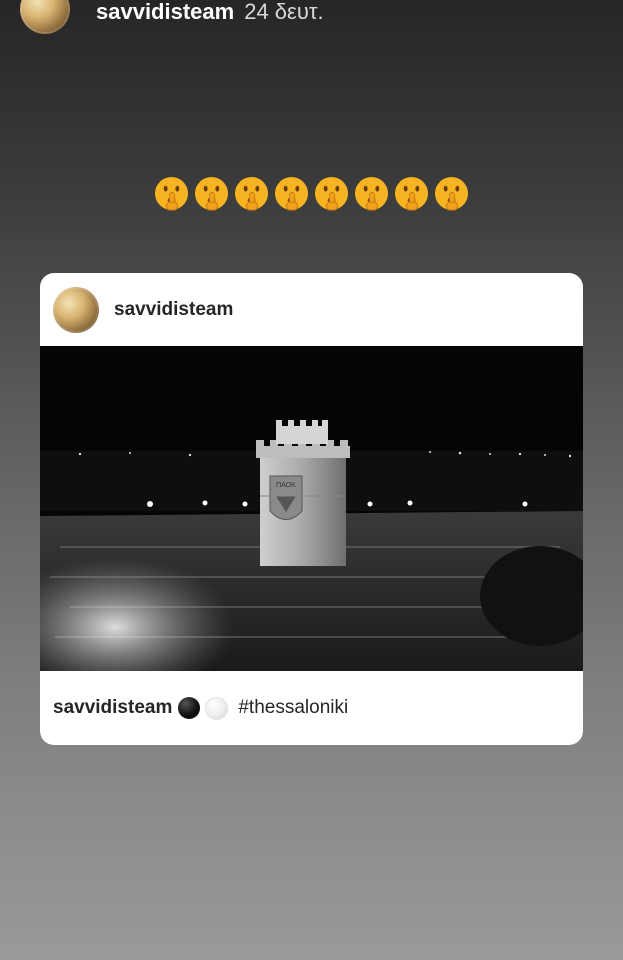 The height and width of the screenshot is (960, 623). Describe the element at coordinates (311, 309) in the screenshot. I see `post-header: savvidisteam` at that location.